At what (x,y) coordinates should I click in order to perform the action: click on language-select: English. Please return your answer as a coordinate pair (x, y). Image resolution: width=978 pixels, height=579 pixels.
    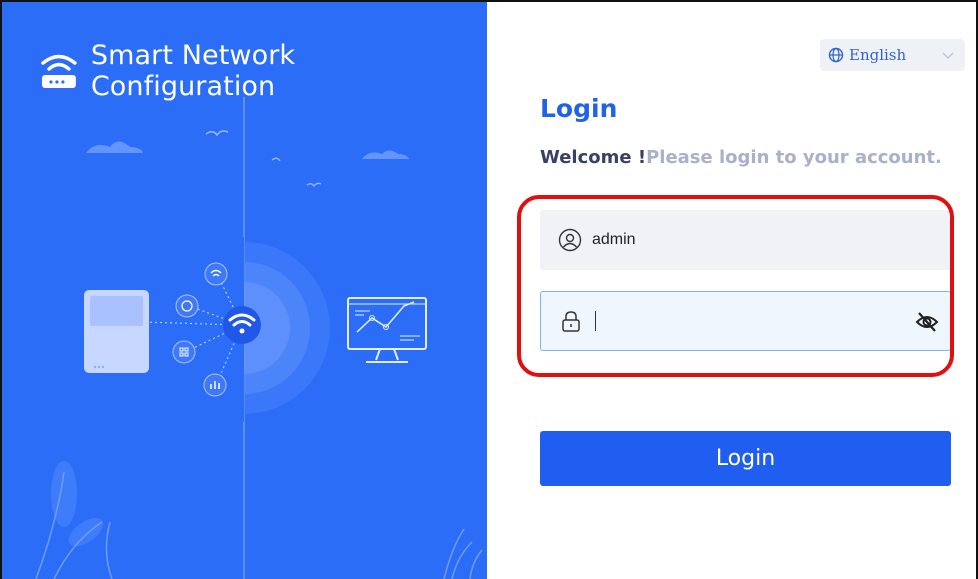
    Looking at the image, I should click on (892, 55).